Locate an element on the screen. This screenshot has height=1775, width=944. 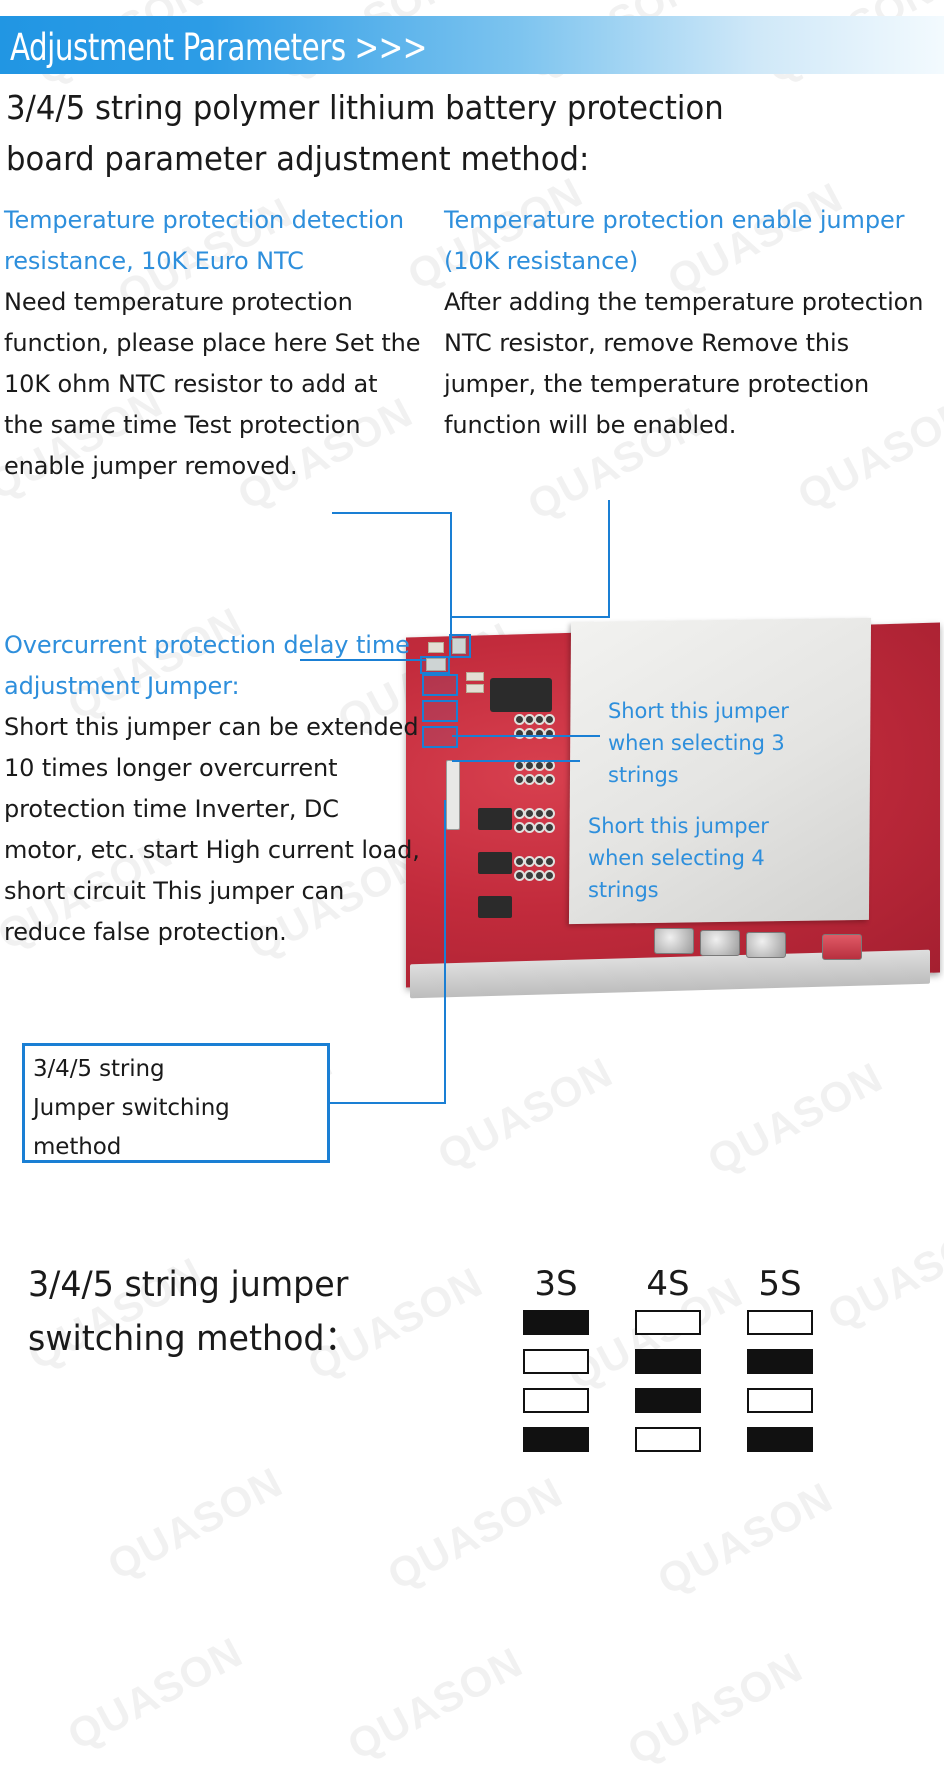
callout-3s-line3: strings is located at coordinates (643, 775).